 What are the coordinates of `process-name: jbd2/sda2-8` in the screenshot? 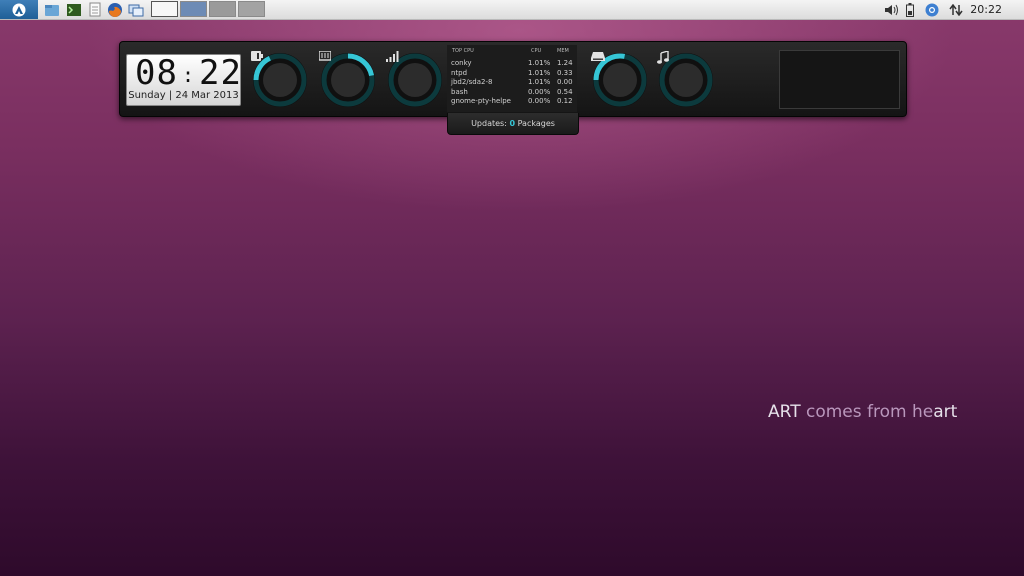 It's located at (472, 82).